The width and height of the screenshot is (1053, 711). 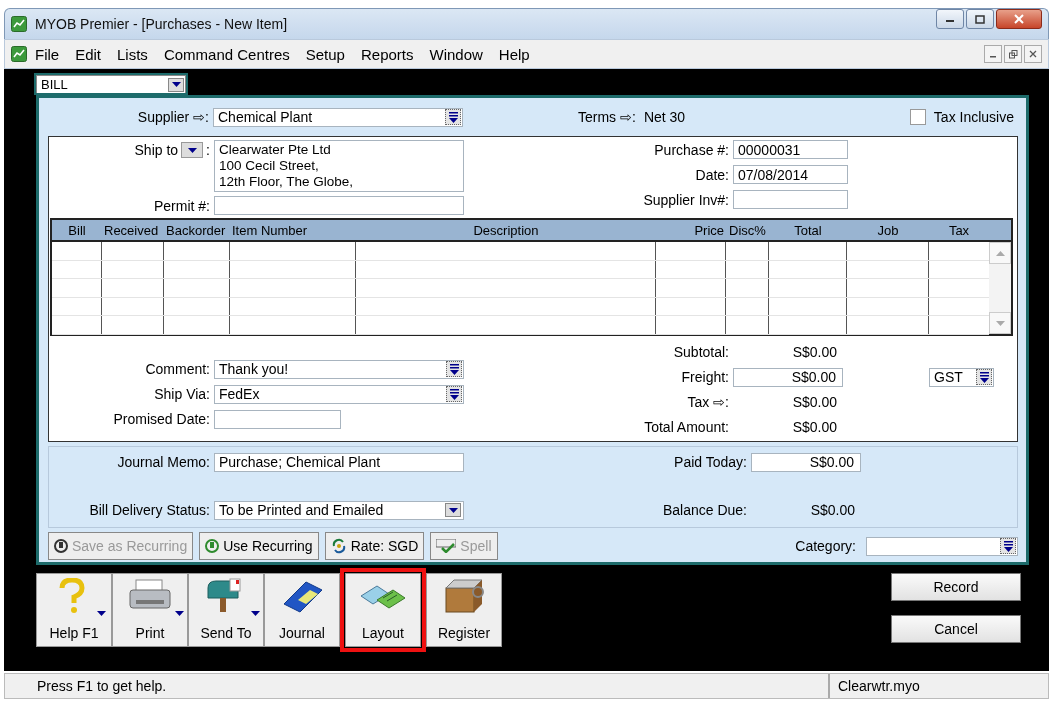 What do you see at coordinates (950, 19) in the screenshot?
I see `minimize-button` at bounding box center [950, 19].